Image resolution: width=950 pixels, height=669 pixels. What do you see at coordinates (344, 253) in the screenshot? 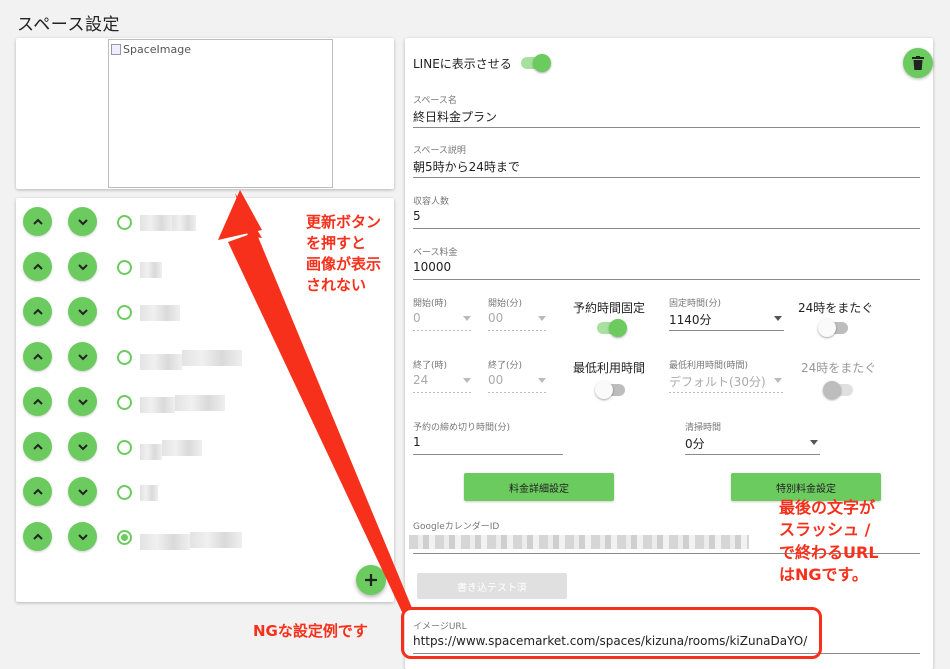
I see `annotation-refresh-note: 更新ボタン を押すと 画像が表示 されない` at bounding box center [344, 253].